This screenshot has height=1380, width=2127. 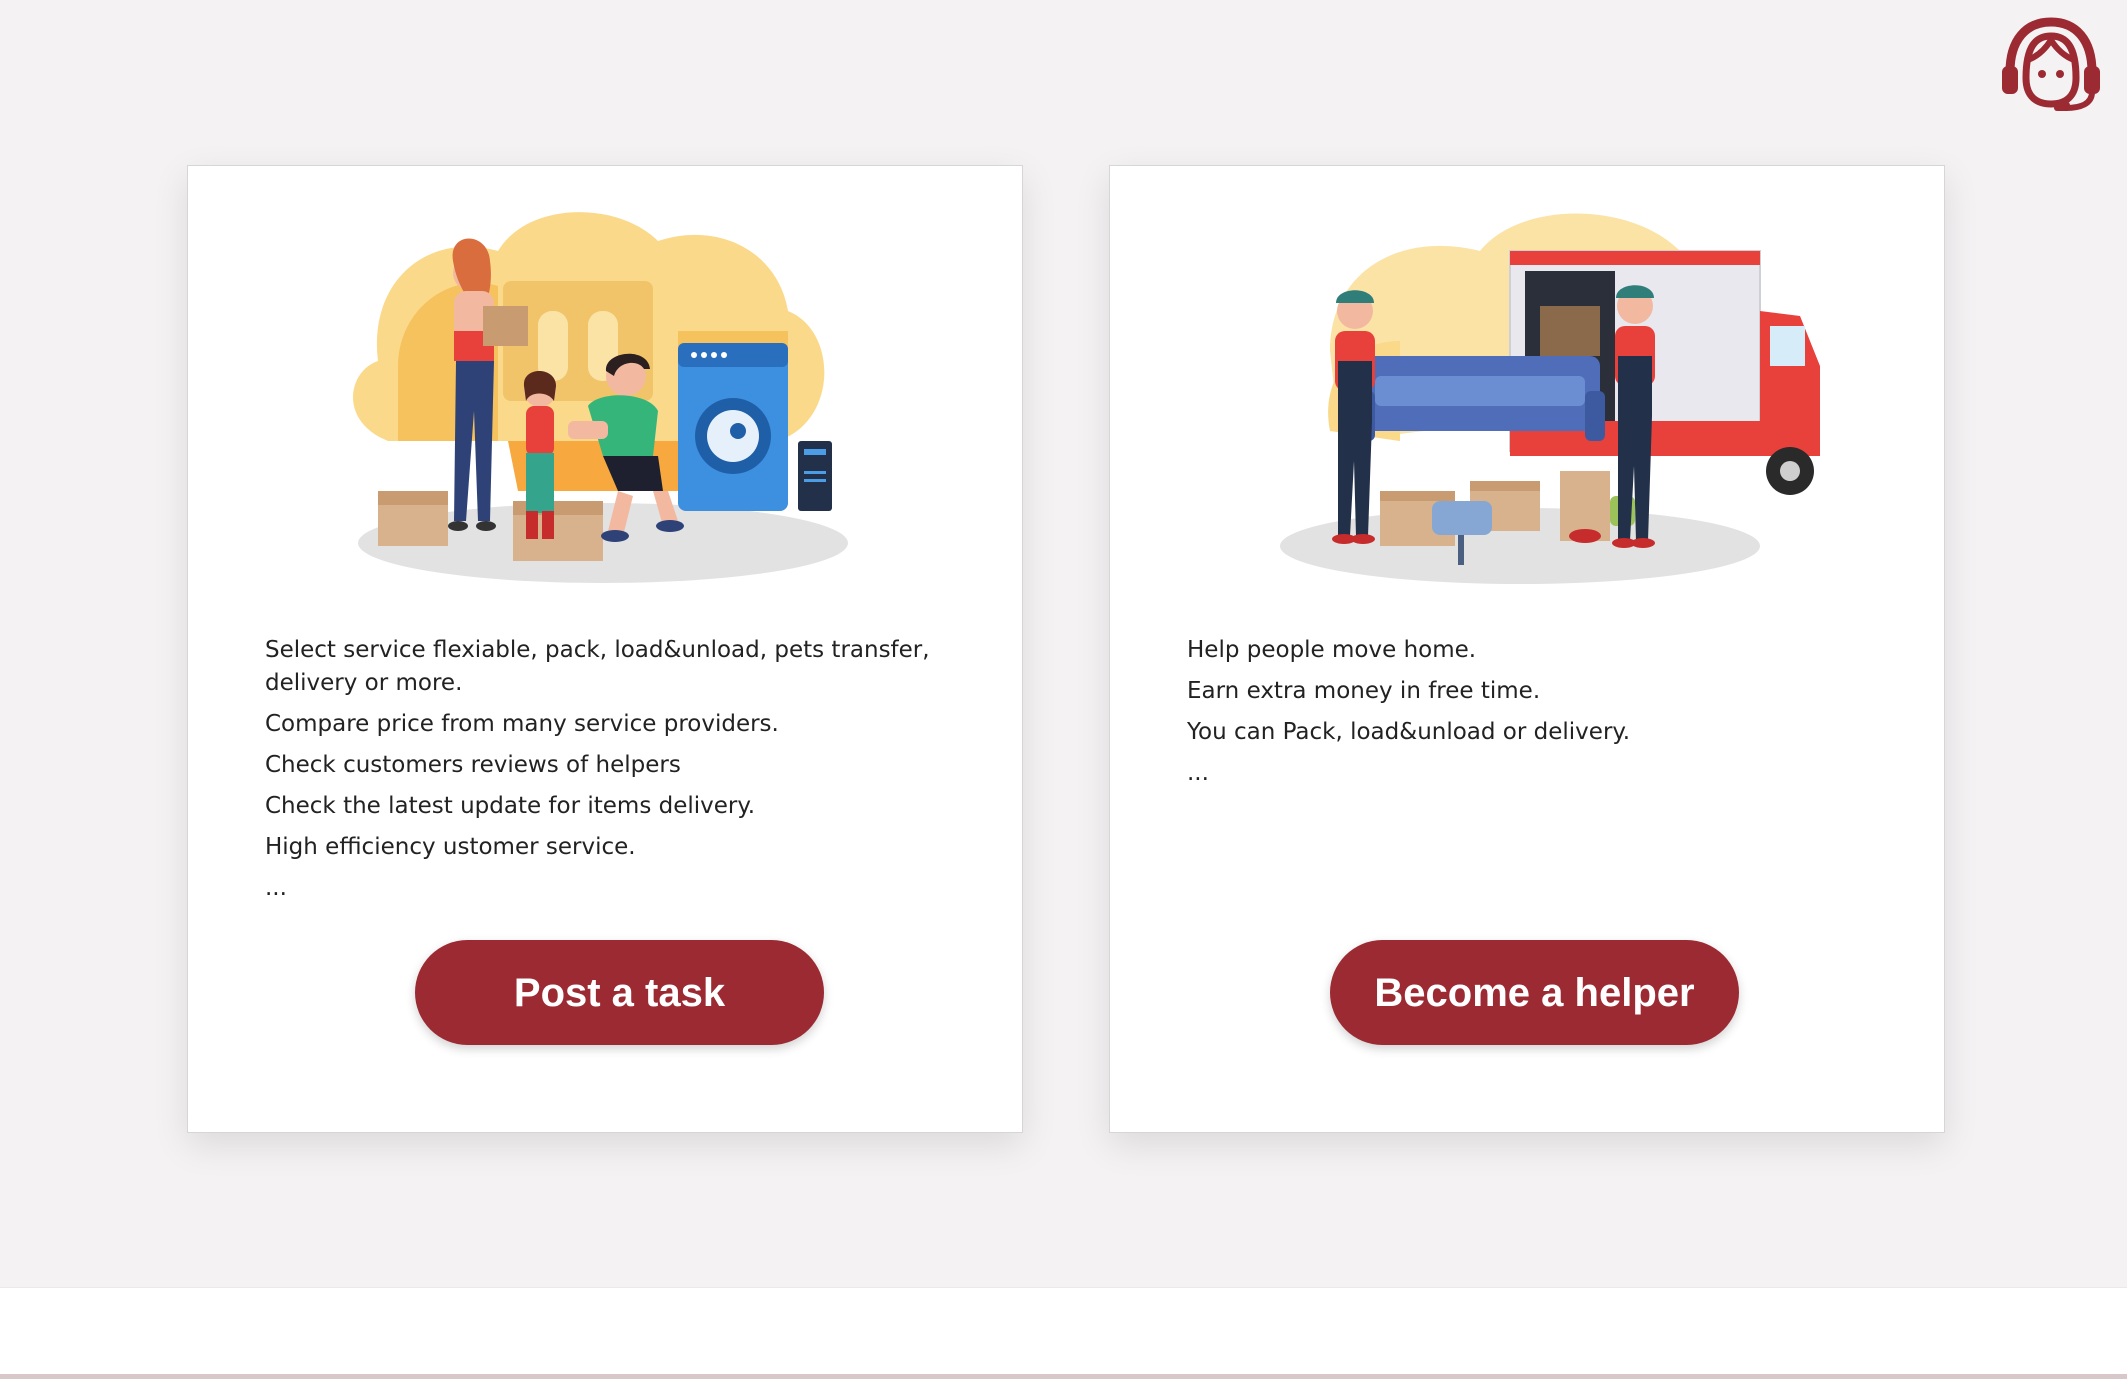 I want to click on post-task-button: Post a task, so click(x=619, y=992).